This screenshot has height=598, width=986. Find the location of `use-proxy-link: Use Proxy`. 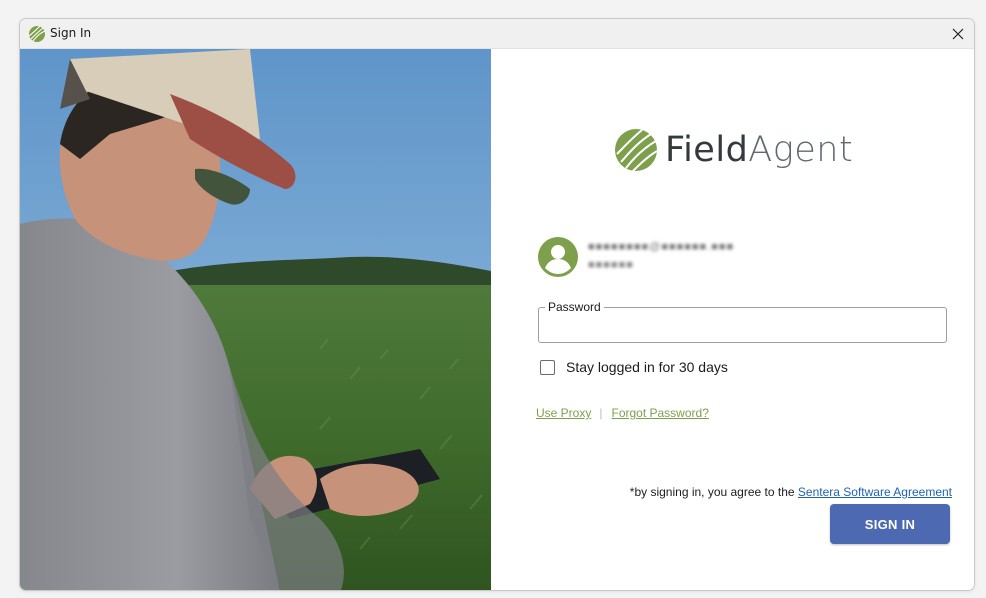

use-proxy-link: Use Proxy is located at coordinates (563, 413).